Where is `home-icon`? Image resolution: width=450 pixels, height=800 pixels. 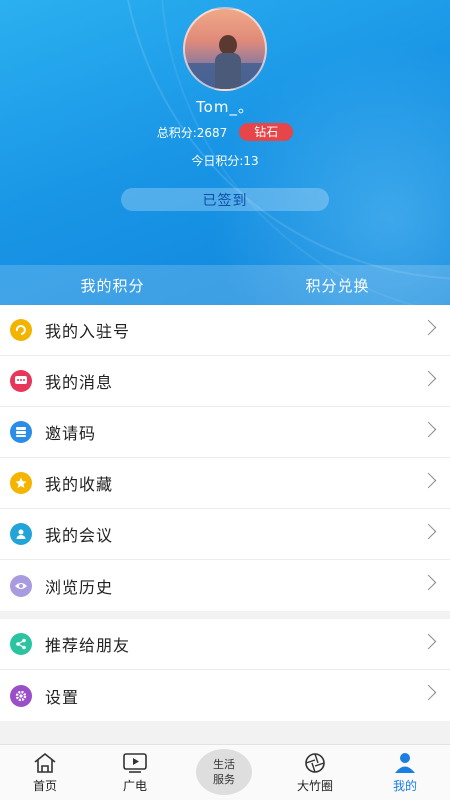 home-icon is located at coordinates (45, 762).